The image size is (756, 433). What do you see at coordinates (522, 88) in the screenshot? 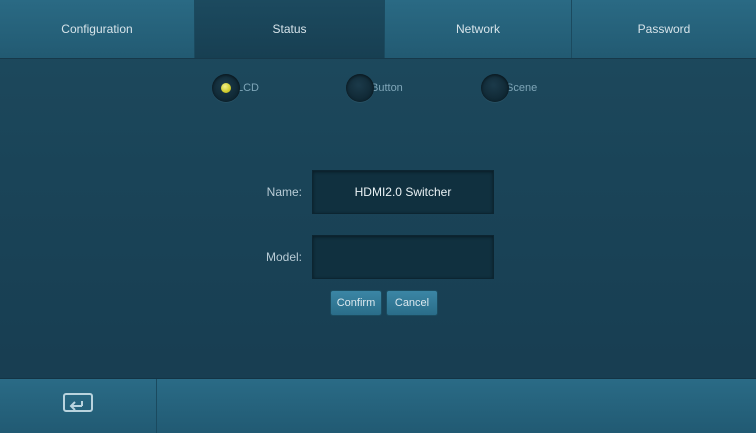
I see `radio-scene-label: Scene` at bounding box center [522, 88].